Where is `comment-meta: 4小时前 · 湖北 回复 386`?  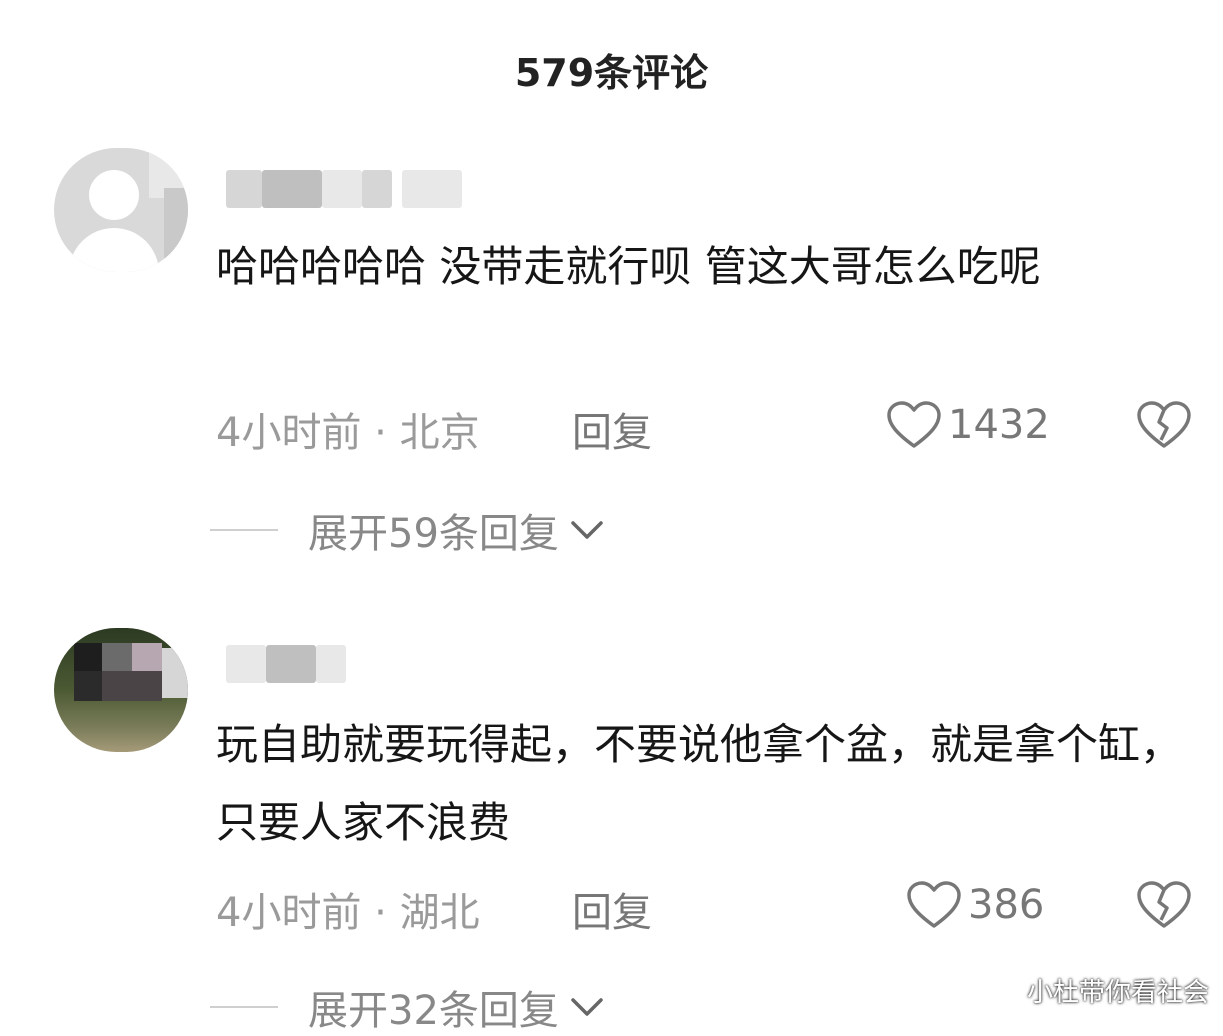
comment-meta: 4小时前 · 湖北 回复 386 is located at coordinates (711, 908).